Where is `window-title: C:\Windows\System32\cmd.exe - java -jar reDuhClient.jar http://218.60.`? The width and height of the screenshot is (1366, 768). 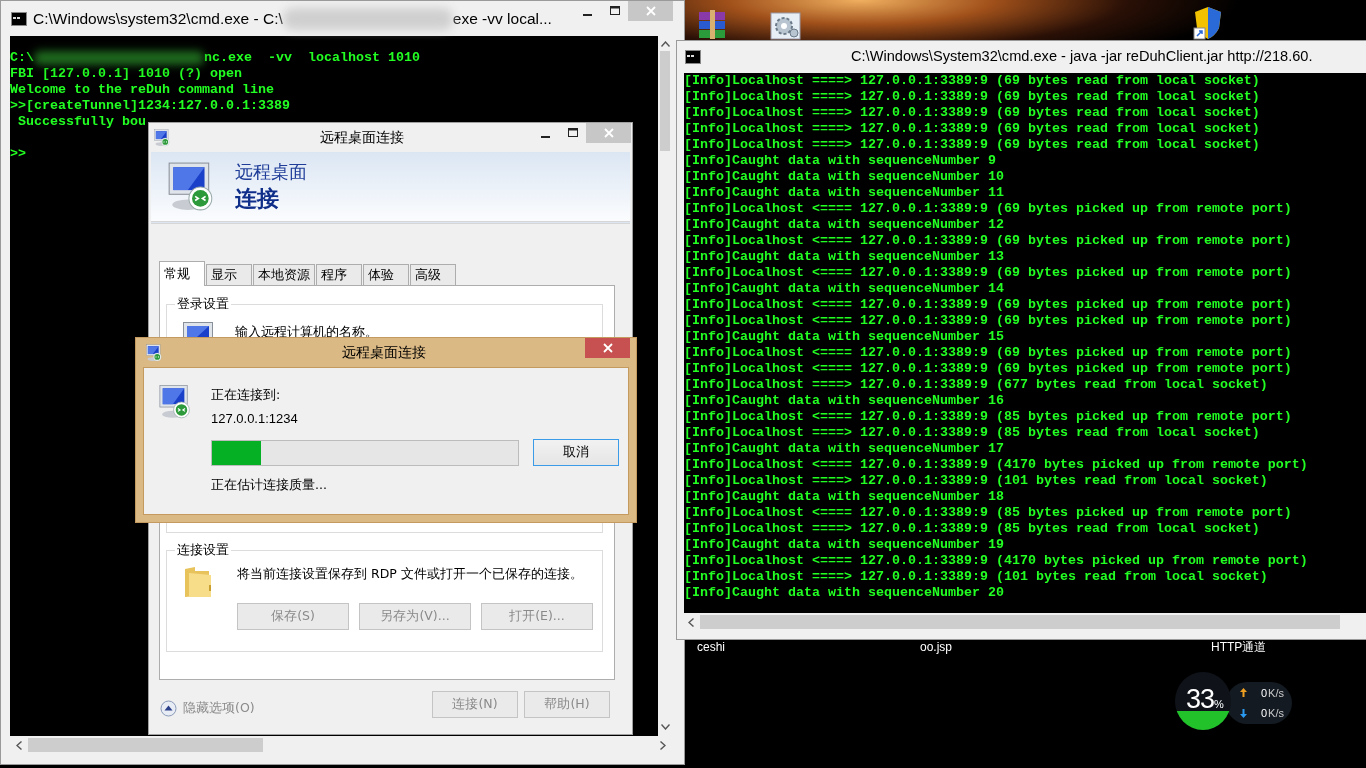 window-title: C:\Windows\System32\cmd.exe - java -jar reDuhClient.jar http://218.60. is located at coordinates (1082, 57).